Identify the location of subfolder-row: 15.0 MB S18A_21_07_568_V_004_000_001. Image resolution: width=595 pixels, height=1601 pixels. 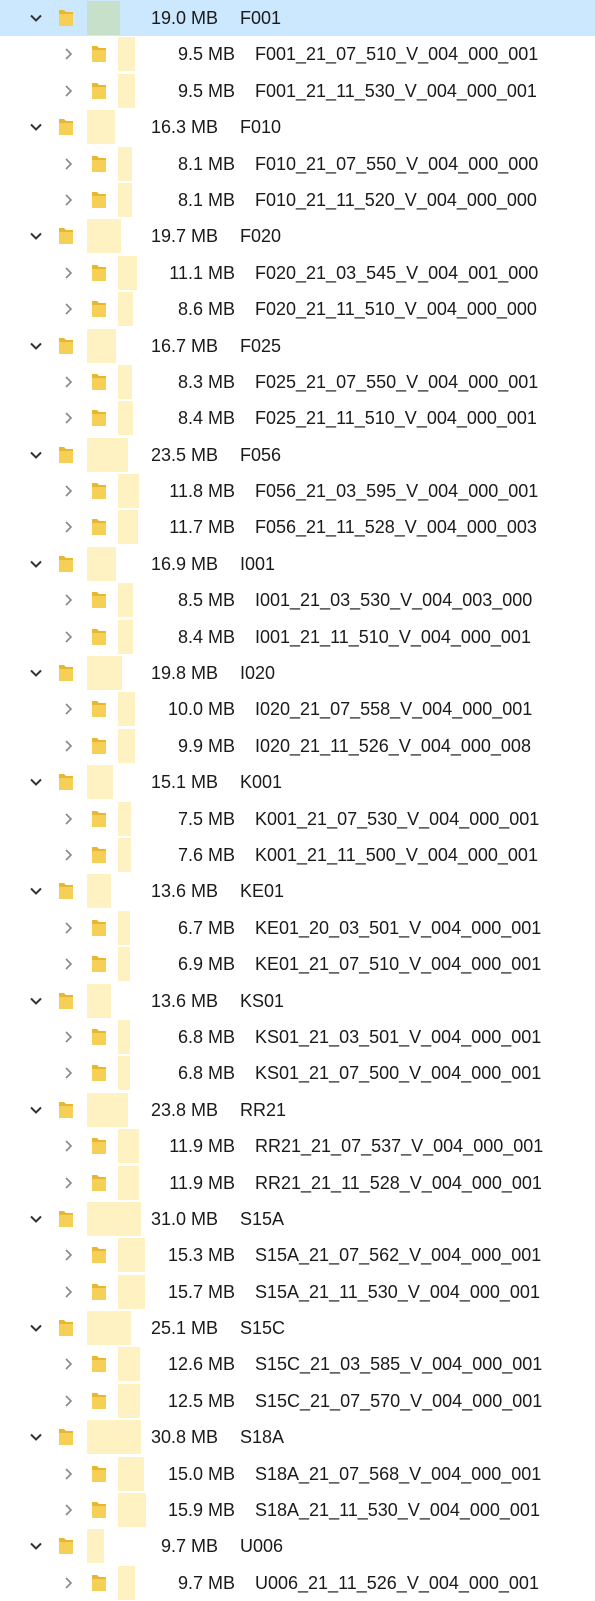
(297, 1474).